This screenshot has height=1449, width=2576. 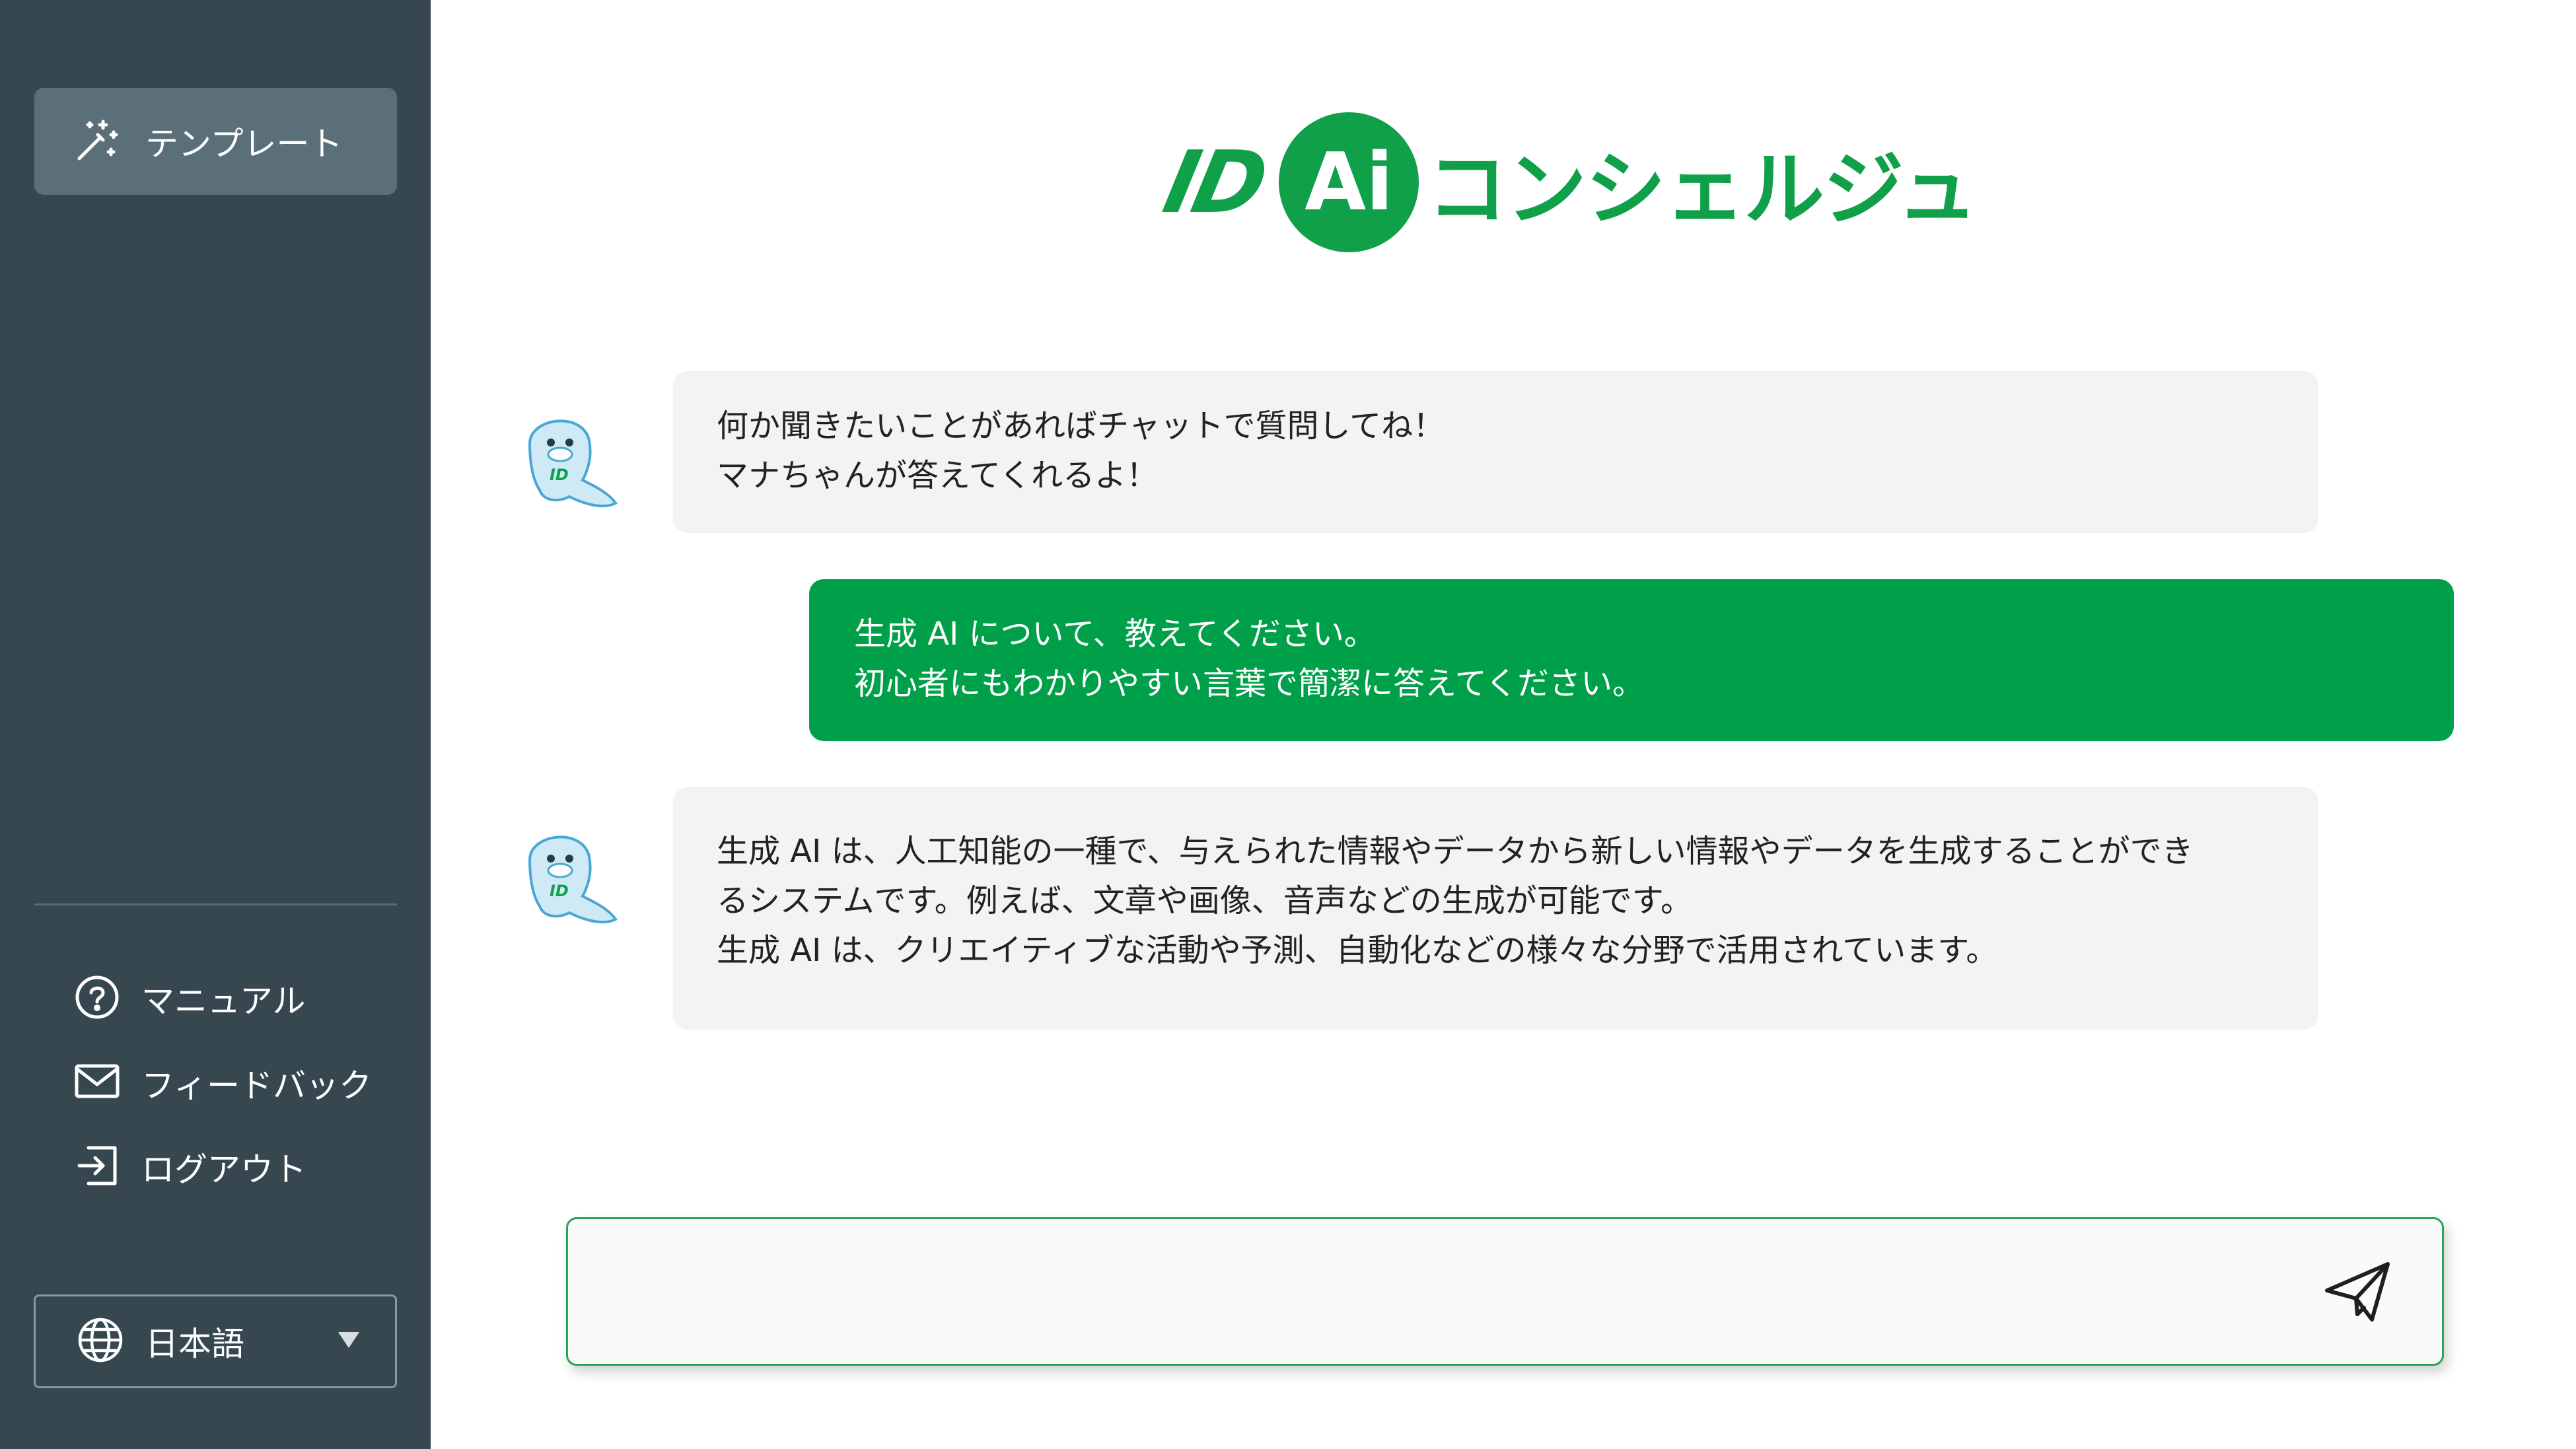 I want to click on paper-plane-icon, so click(x=2357, y=1293).